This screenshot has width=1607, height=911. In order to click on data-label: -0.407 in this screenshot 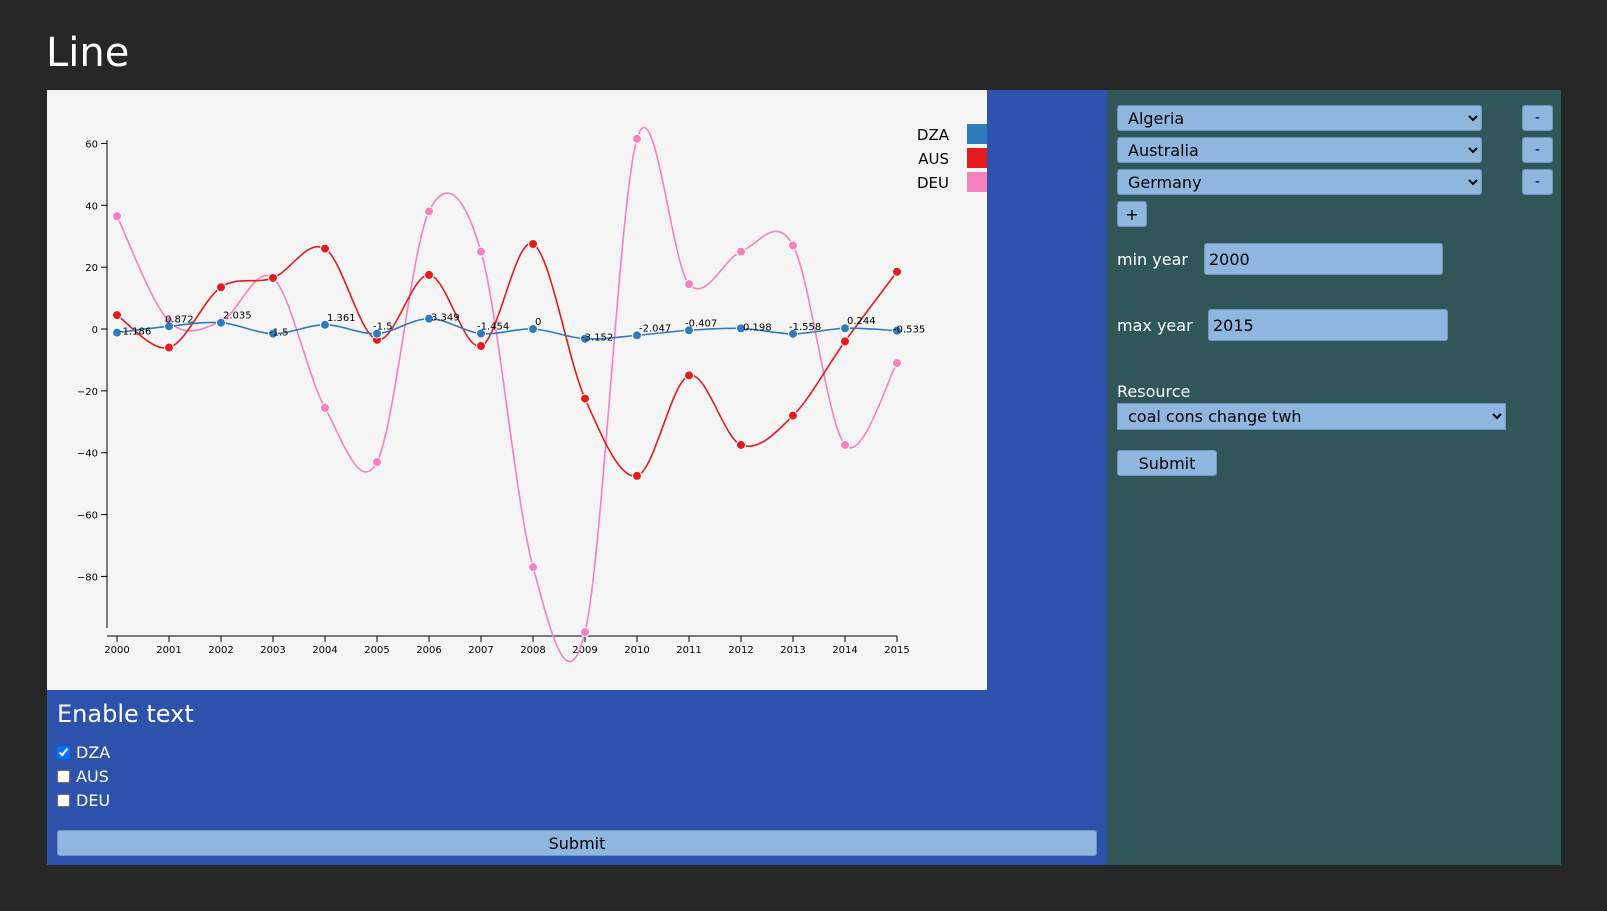, I will do `click(701, 323)`.